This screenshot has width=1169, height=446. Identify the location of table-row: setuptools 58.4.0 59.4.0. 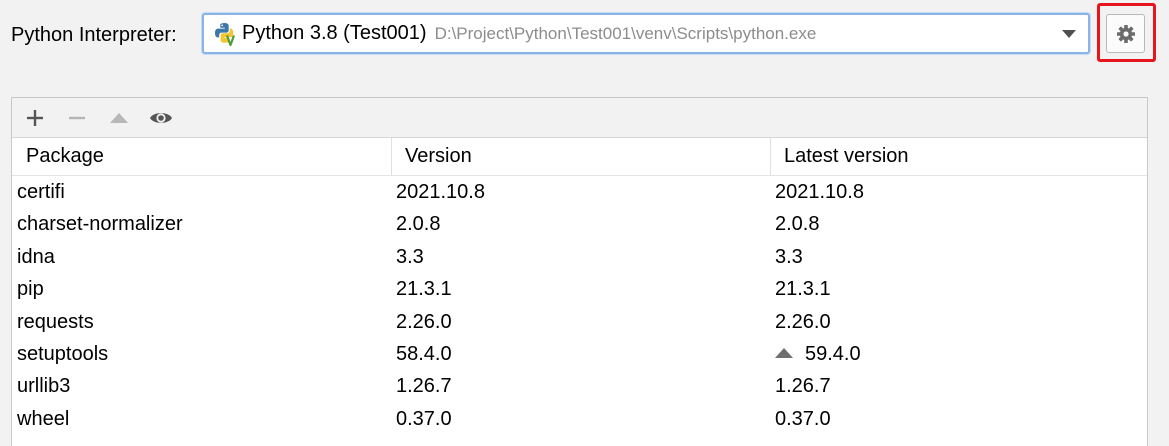
(579, 354).